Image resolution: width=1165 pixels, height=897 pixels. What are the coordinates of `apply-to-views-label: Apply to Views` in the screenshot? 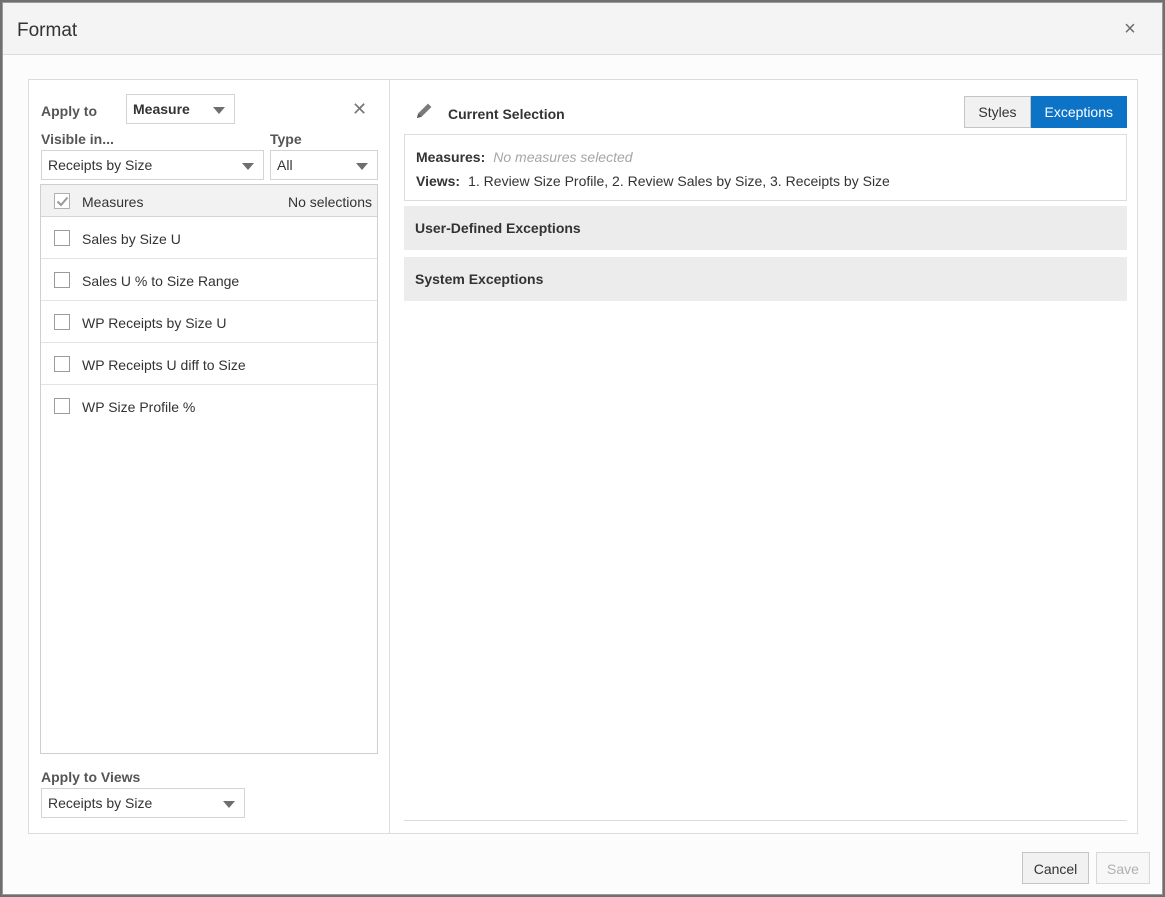 It's located at (91, 777).